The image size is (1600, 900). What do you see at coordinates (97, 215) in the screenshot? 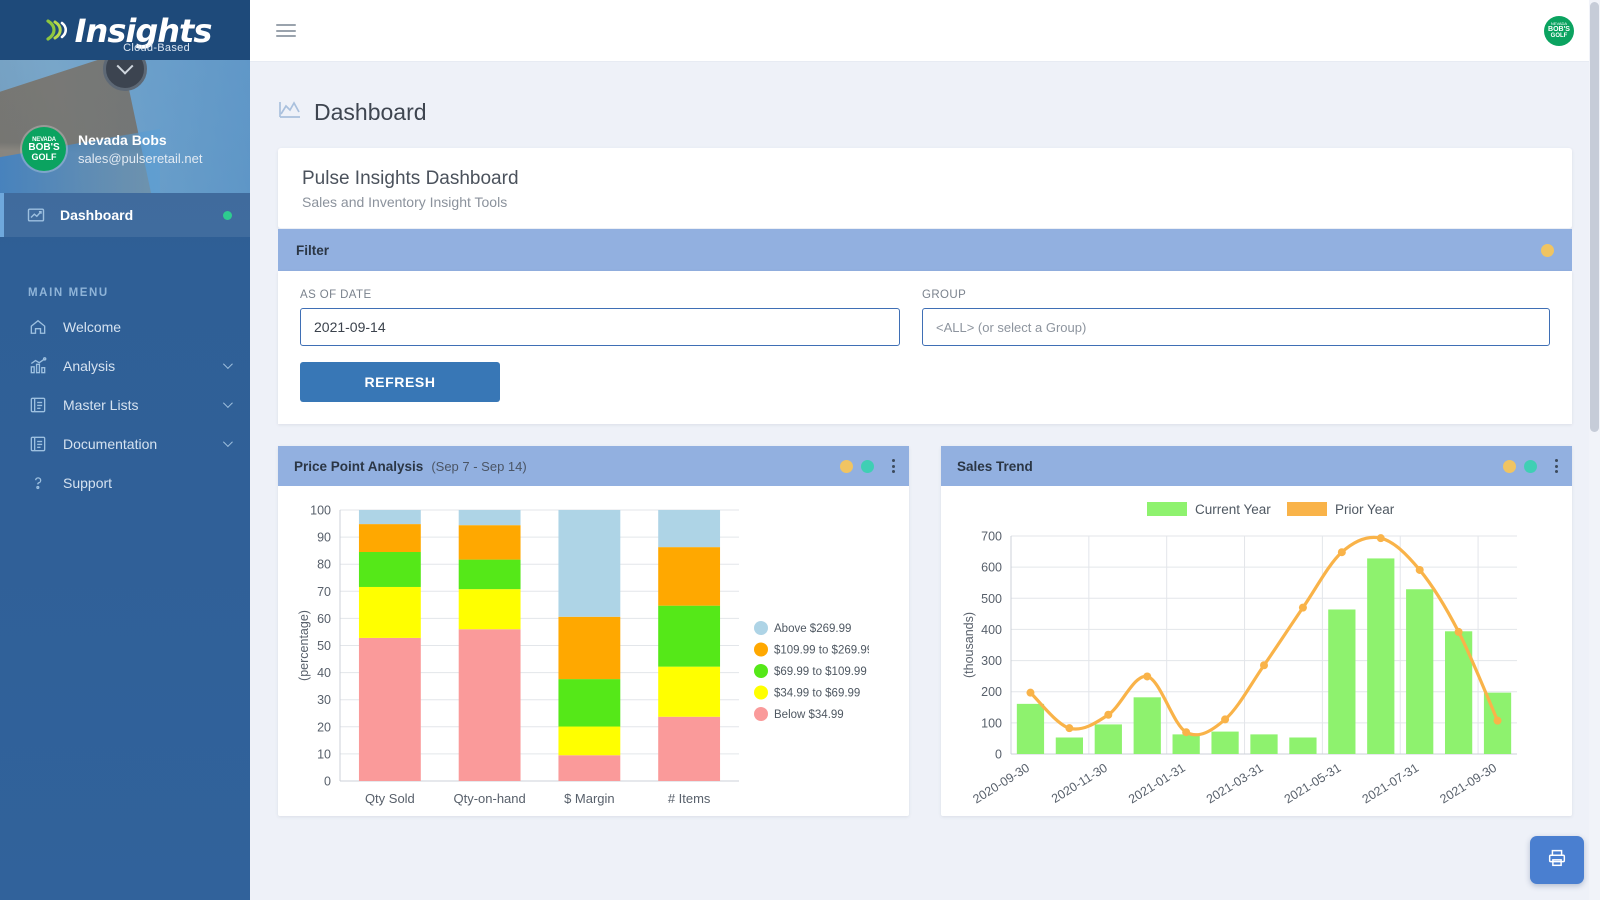
I see `sidebar-item-label: Dashboard` at bounding box center [97, 215].